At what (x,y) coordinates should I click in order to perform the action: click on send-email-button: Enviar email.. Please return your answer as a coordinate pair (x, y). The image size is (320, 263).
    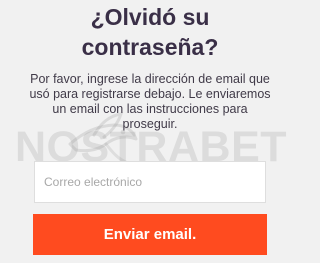
    Looking at the image, I should click on (150, 234).